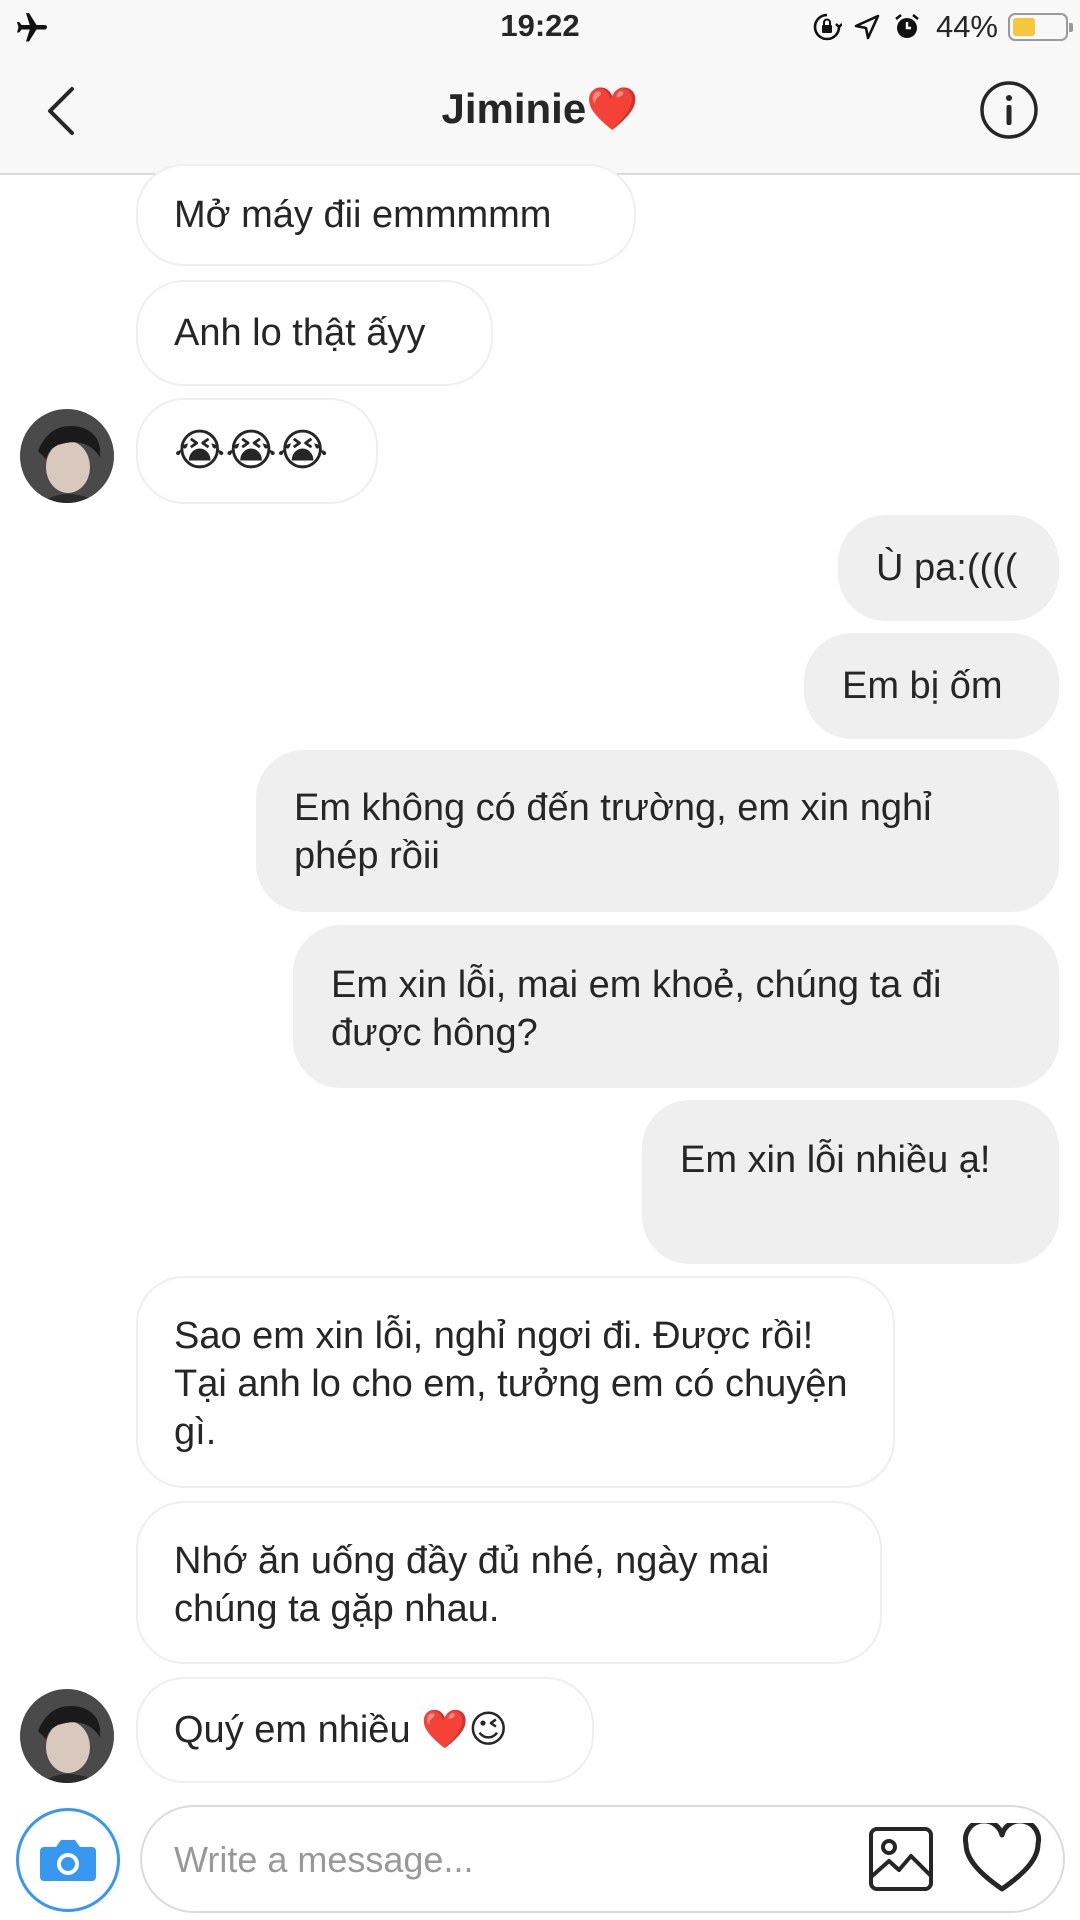 This screenshot has height=1920, width=1080. I want to click on battery-percent: 44%, so click(966, 26).